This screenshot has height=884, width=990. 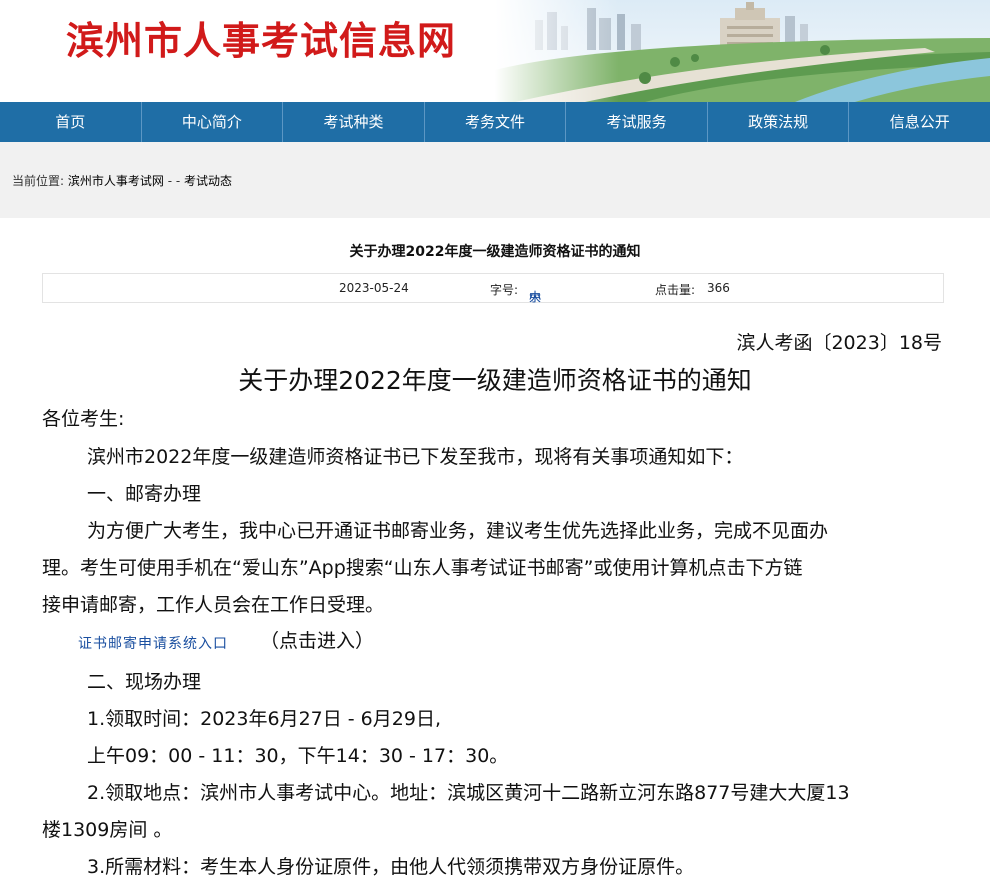 I want to click on site-header: 滨州市人事考试信息网, so click(x=495, y=51).